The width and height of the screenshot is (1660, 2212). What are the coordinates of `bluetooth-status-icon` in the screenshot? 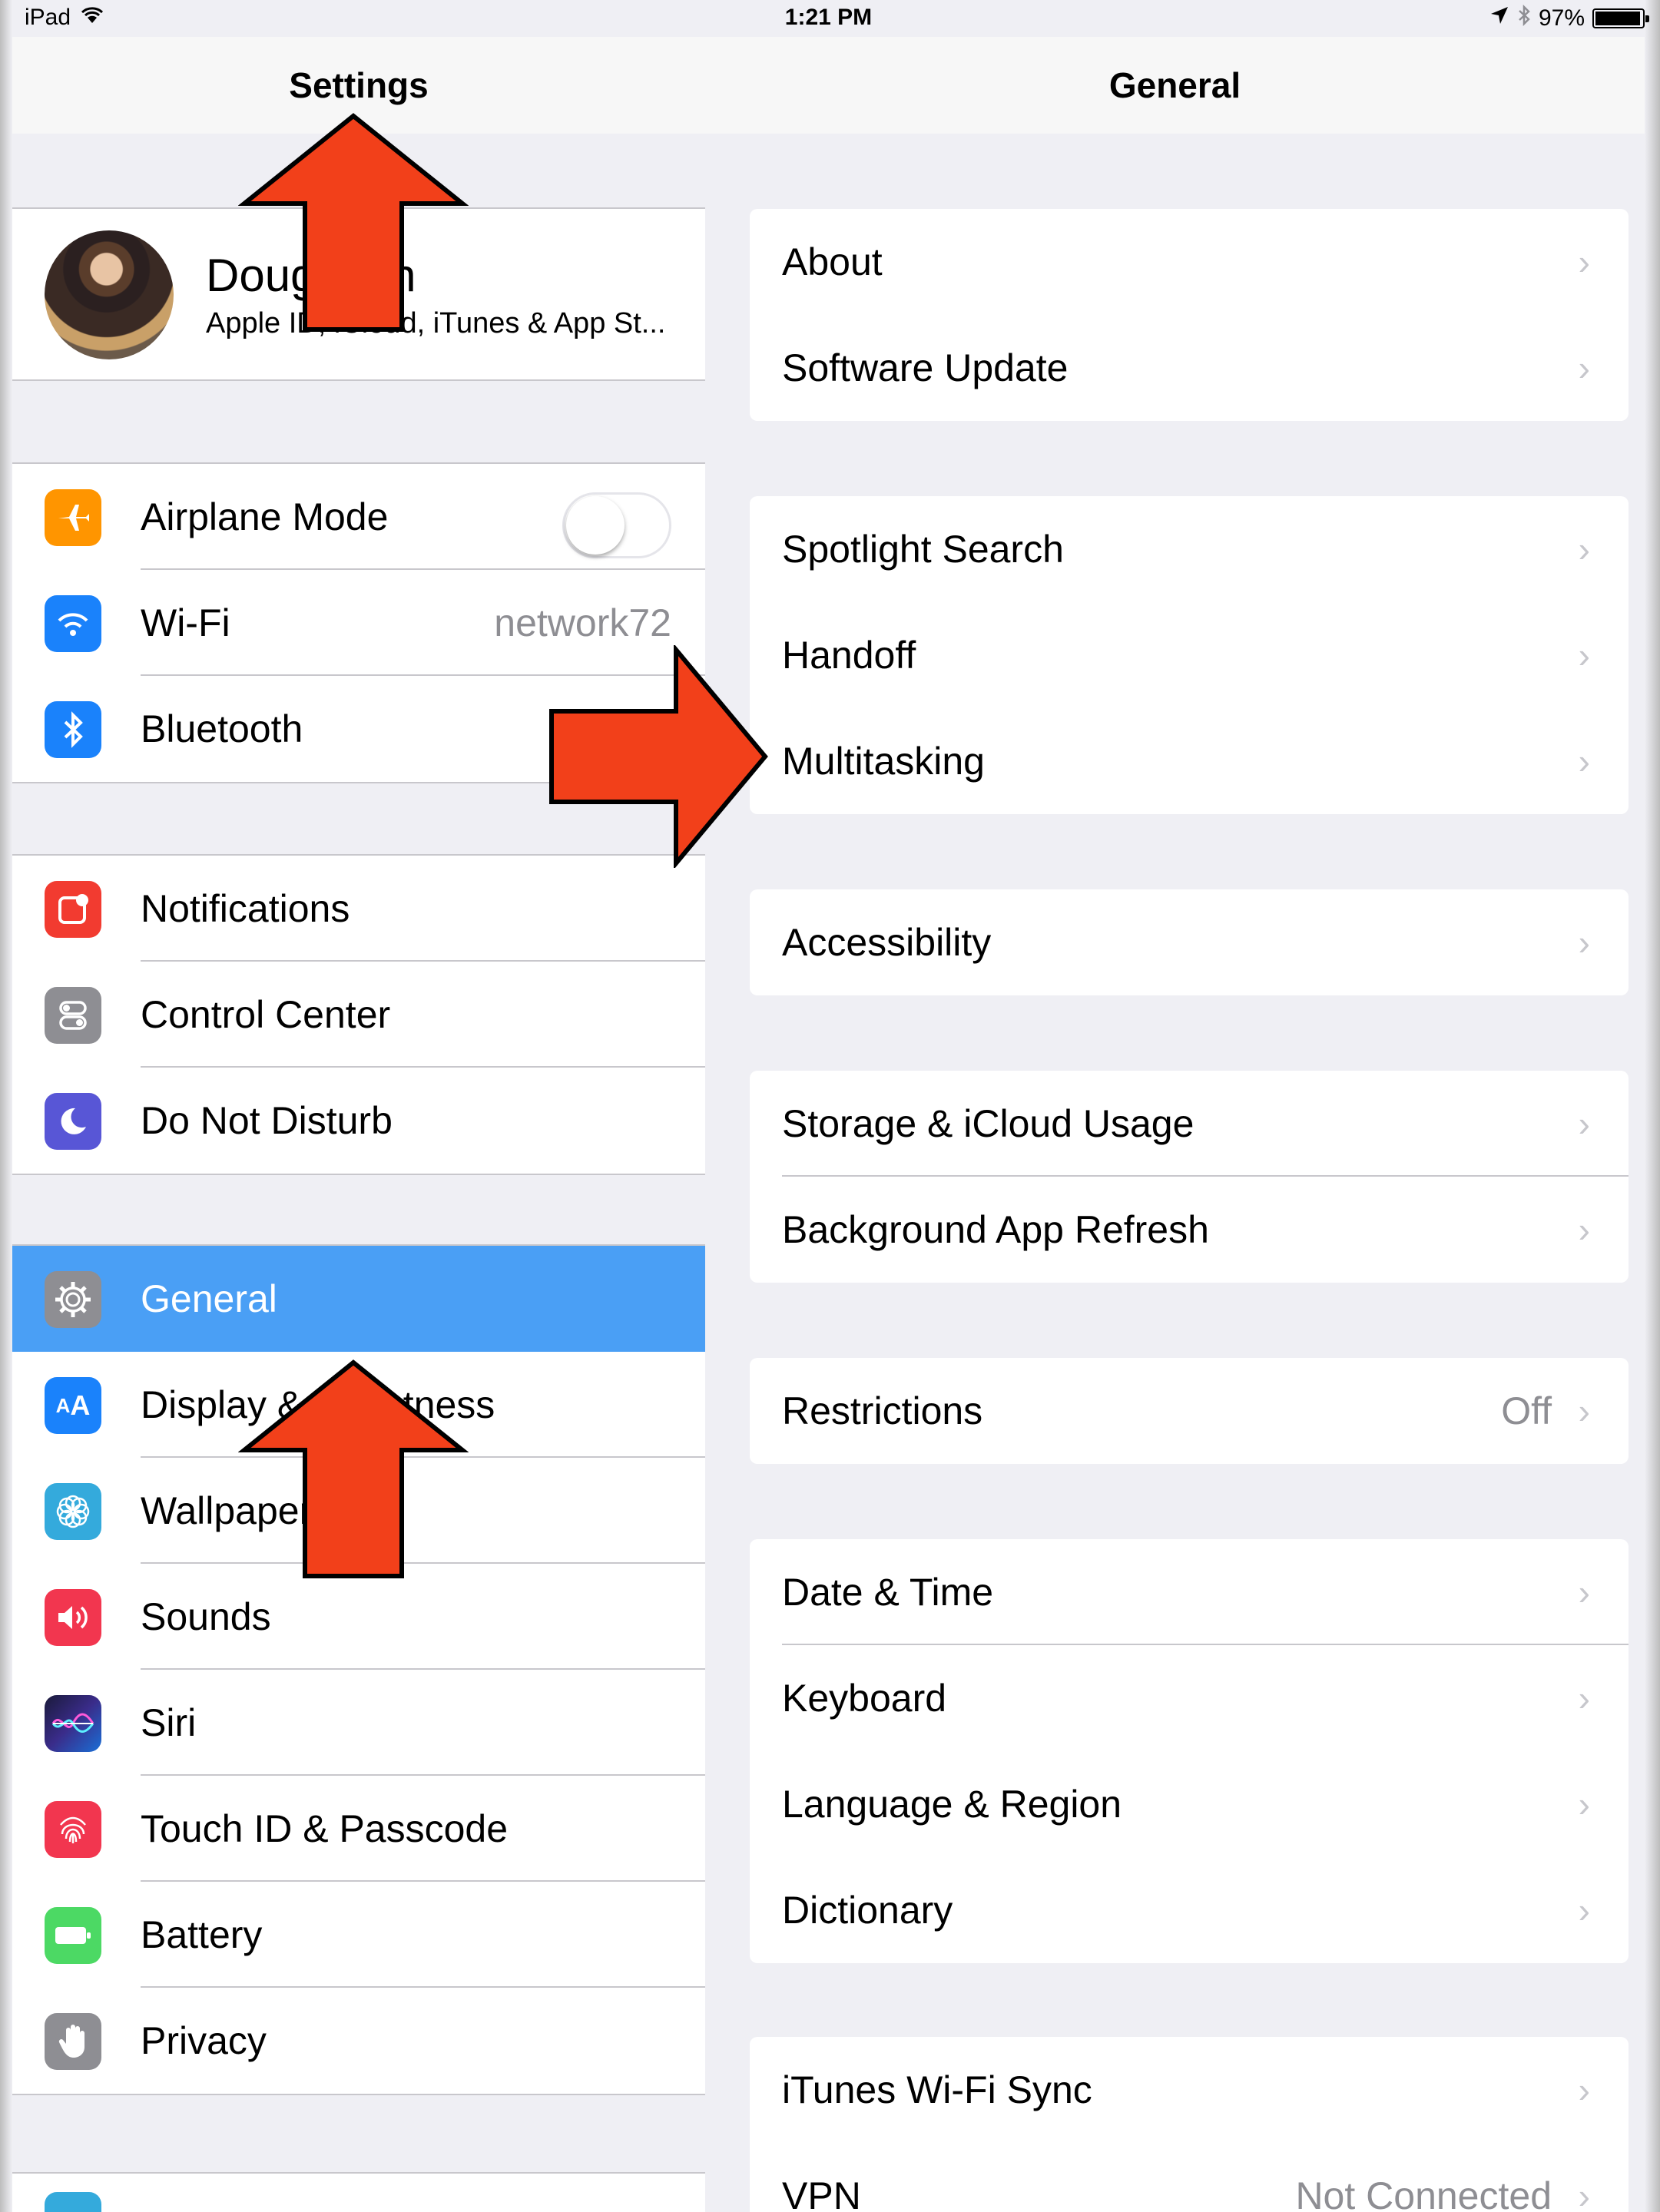 It's located at (1524, 18).